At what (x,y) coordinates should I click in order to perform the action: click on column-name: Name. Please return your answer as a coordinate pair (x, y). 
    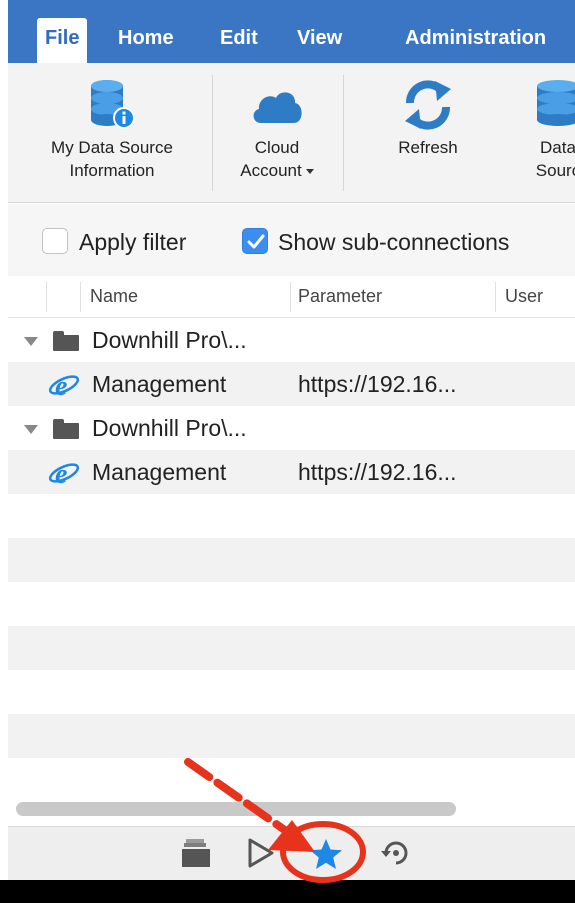
    Looking at the image, I should click on (114, 296).